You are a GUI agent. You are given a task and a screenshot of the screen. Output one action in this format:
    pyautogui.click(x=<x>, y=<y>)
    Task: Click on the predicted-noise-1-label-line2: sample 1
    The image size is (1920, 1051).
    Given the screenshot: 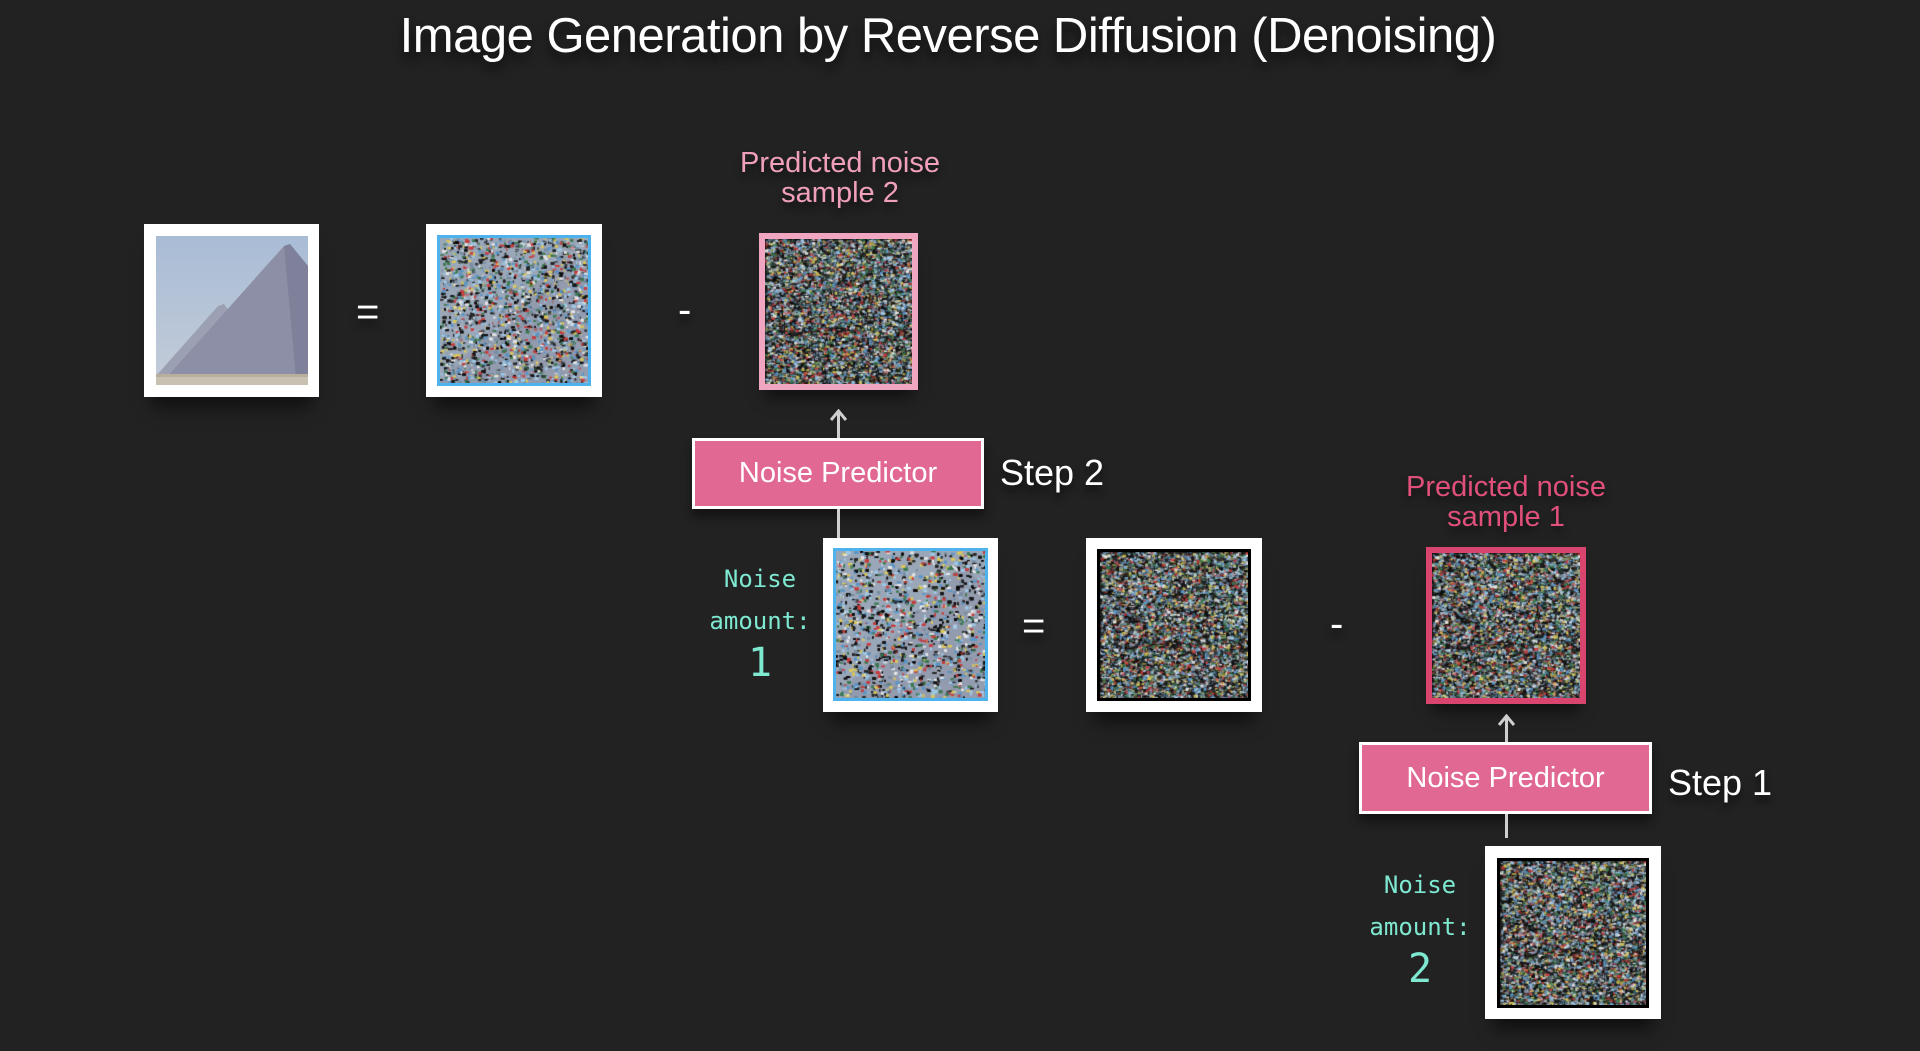 What is the action you would take?
    pyautogui.click(x=1506, y=517)
    